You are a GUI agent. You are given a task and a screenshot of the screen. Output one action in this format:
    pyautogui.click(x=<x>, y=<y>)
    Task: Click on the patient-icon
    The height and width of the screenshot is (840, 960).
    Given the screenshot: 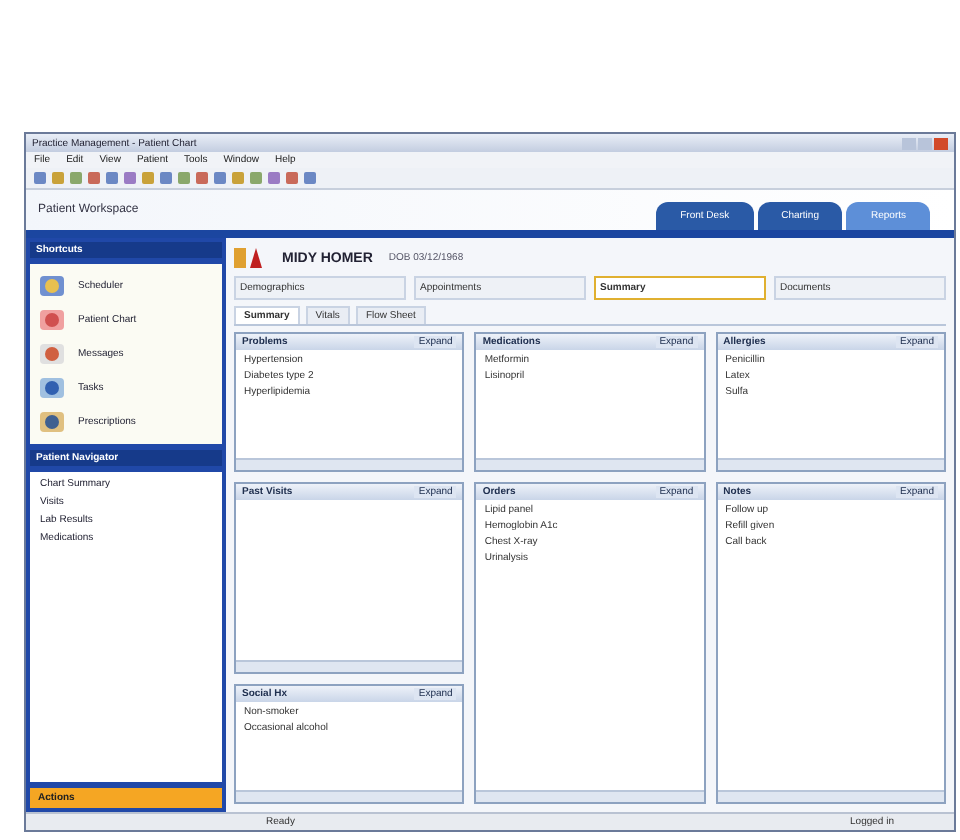 What is the action you would take?
    pyautogui.click(x=250, y=258)
    